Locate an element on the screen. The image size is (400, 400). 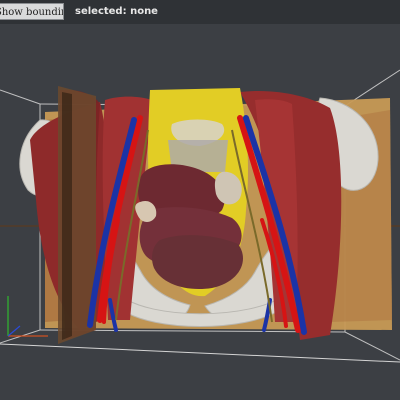
selection-label: selected: is located at coordinates (101, 11).